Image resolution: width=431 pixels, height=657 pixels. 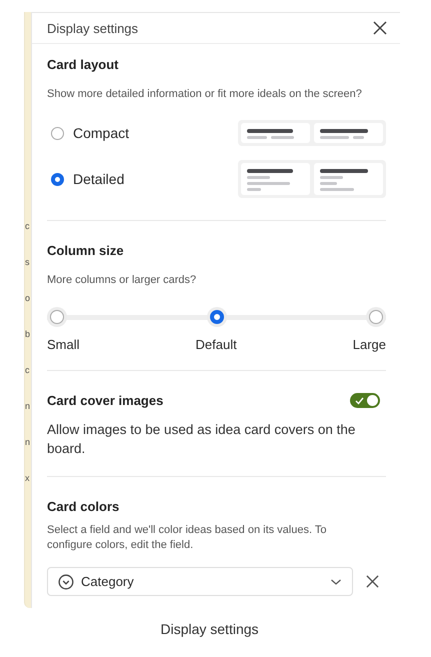 What do you see at coordinates (28, 334) in the screenshot?
I see `background-text: b` at bounding box center [28, 334].